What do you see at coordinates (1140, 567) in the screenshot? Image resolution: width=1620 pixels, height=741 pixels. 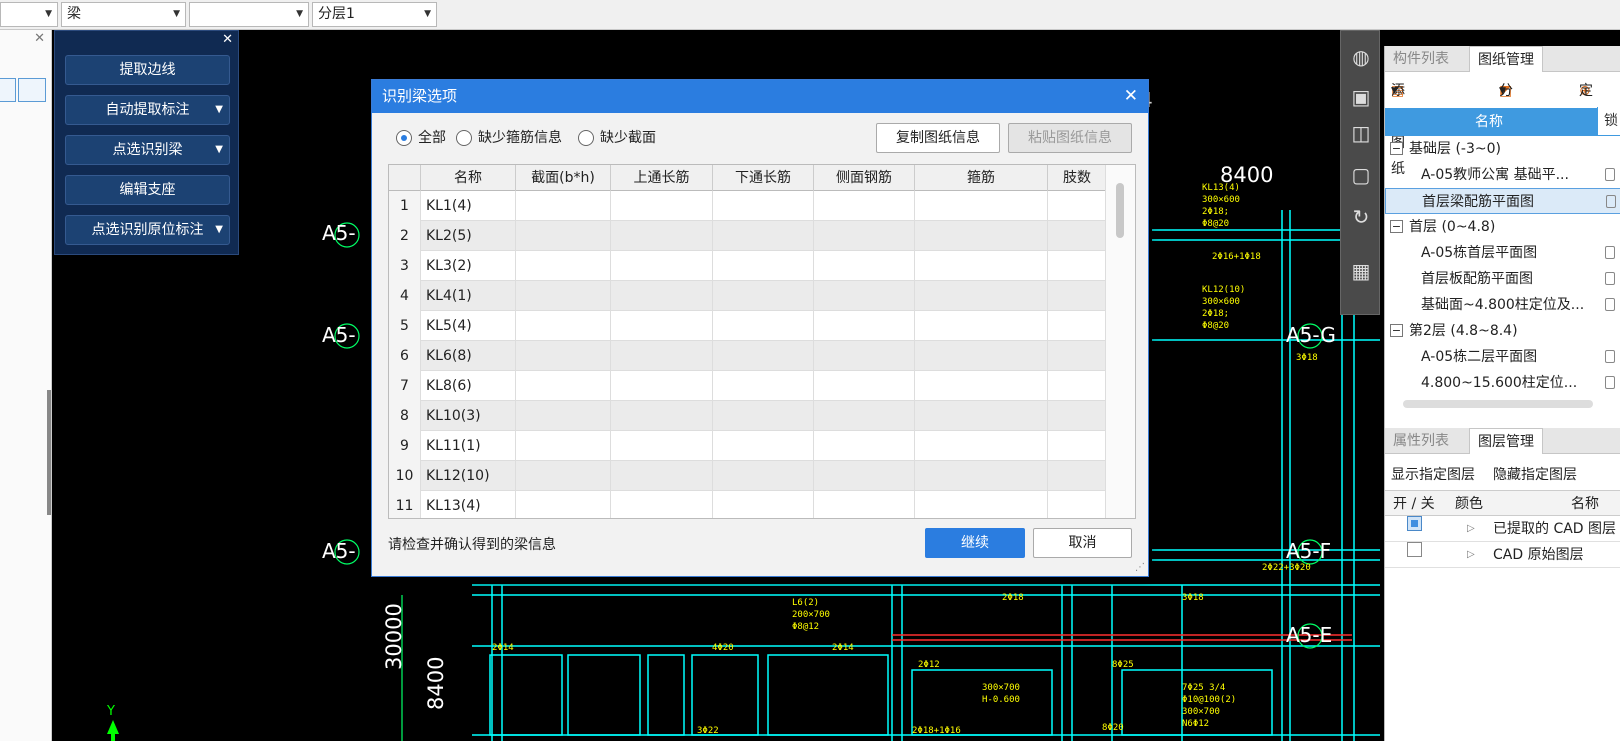 I see `resize-grip-icon: ⋰` at bounding box center [1140, 567].